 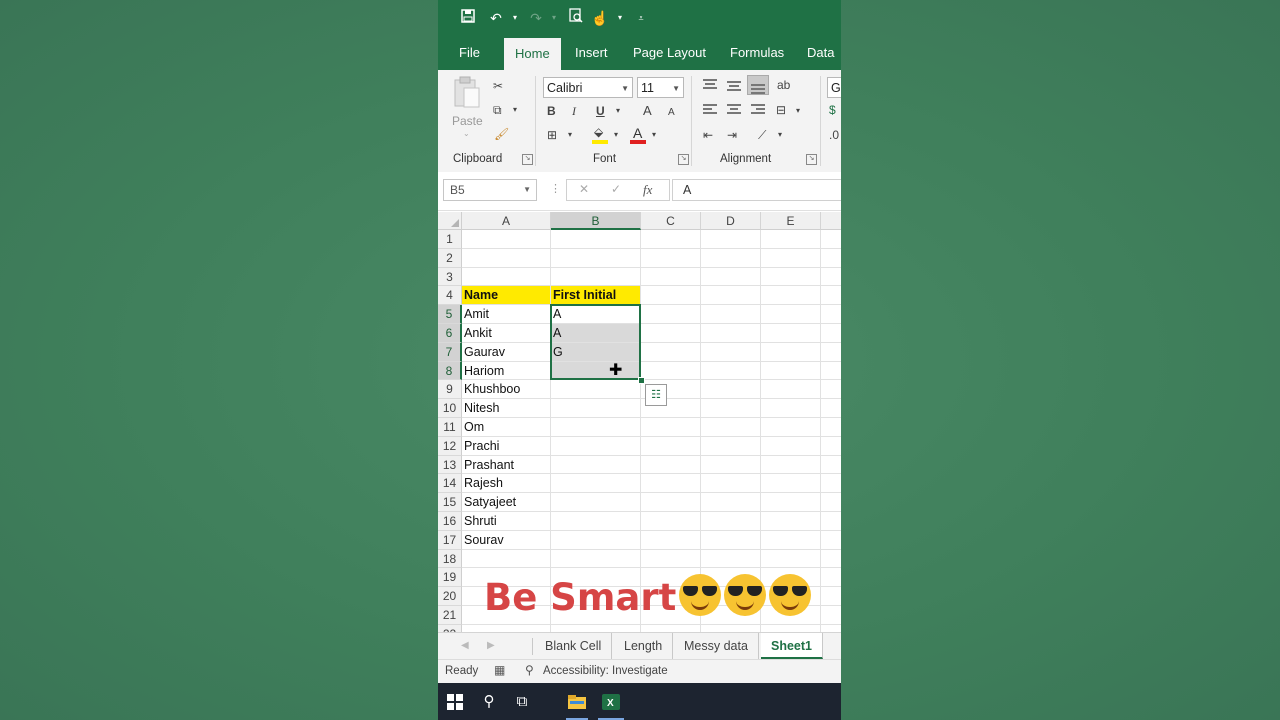 What do you see at coordinates (734, 85) in the screenshot?
I see `middle-align-icon` at bounding box center [734, 85].